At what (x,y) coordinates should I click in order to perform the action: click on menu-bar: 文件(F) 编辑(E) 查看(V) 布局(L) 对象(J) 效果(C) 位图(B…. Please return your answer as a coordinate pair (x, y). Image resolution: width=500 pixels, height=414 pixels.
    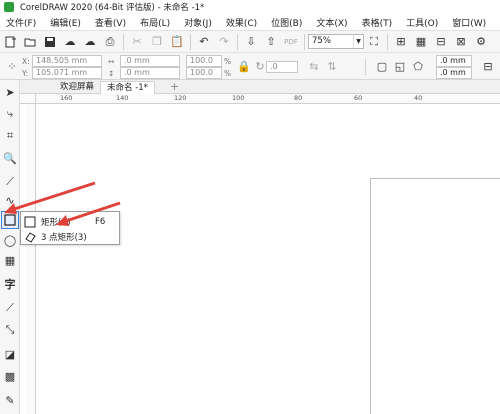
    Looking at the image, I should click on (250, 22).